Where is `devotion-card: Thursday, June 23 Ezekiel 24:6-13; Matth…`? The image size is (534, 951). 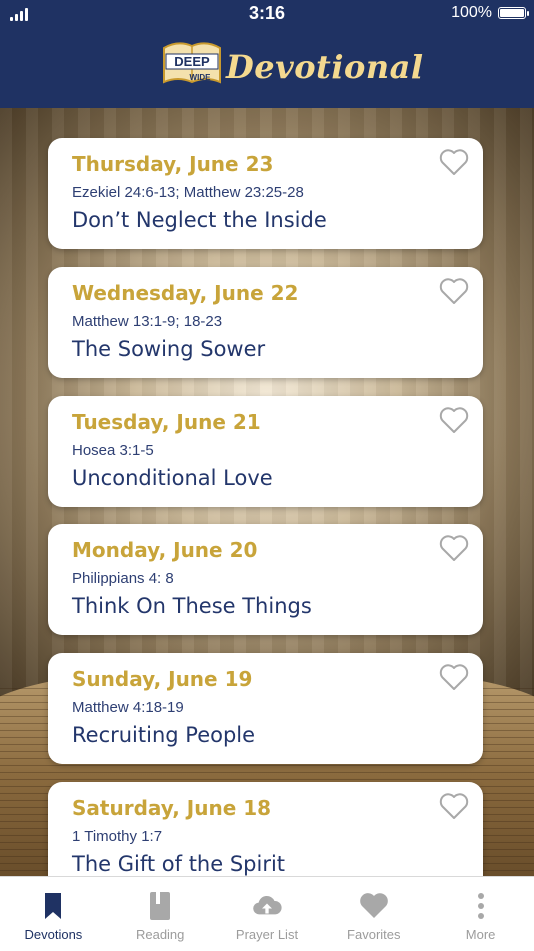
devotion-card: Thursday, June 23 Ezekiel 24:6-13; Matth… is located at coordinates (265, 193).